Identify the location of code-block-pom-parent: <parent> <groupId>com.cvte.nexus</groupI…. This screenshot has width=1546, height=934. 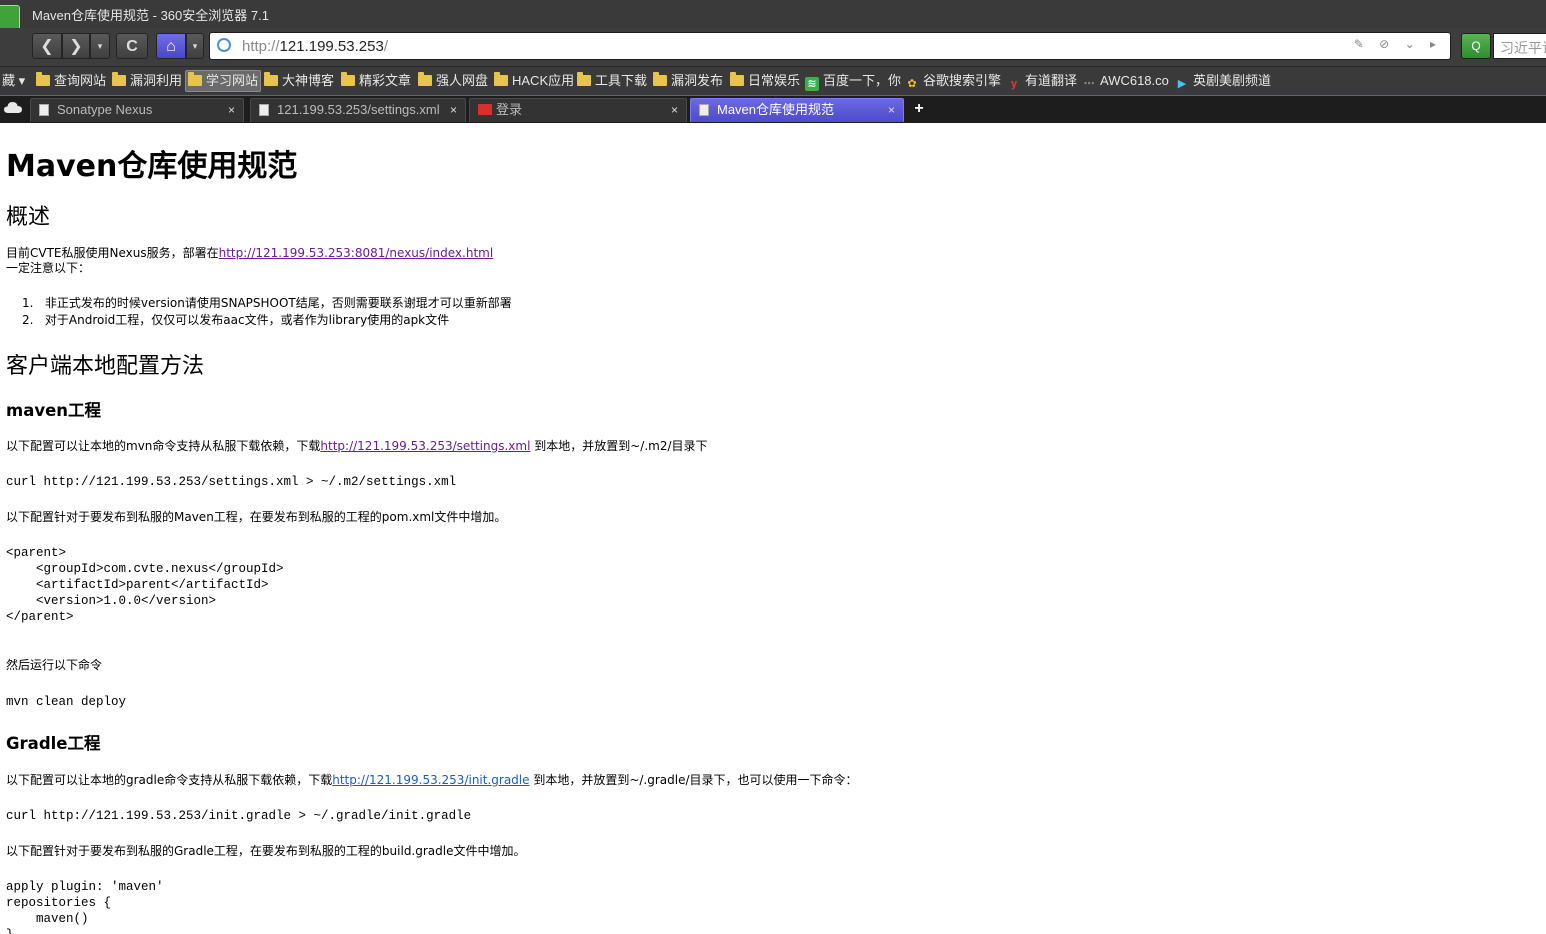
(145, 585).